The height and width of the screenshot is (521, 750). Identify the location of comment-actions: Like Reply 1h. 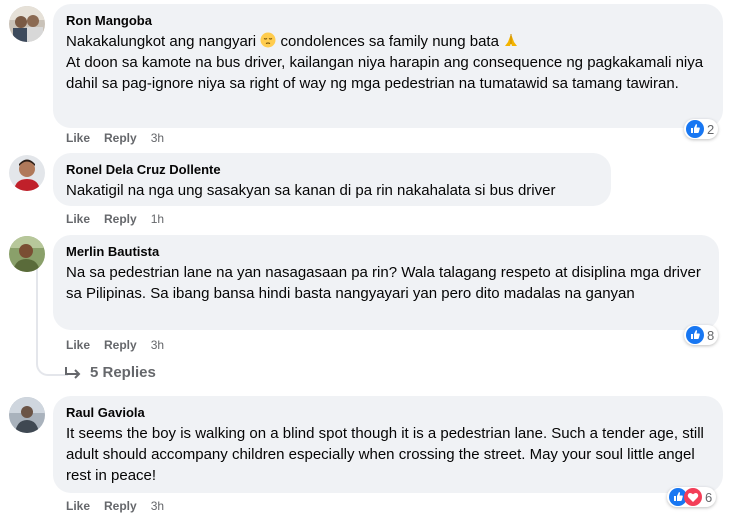
(122, 219).